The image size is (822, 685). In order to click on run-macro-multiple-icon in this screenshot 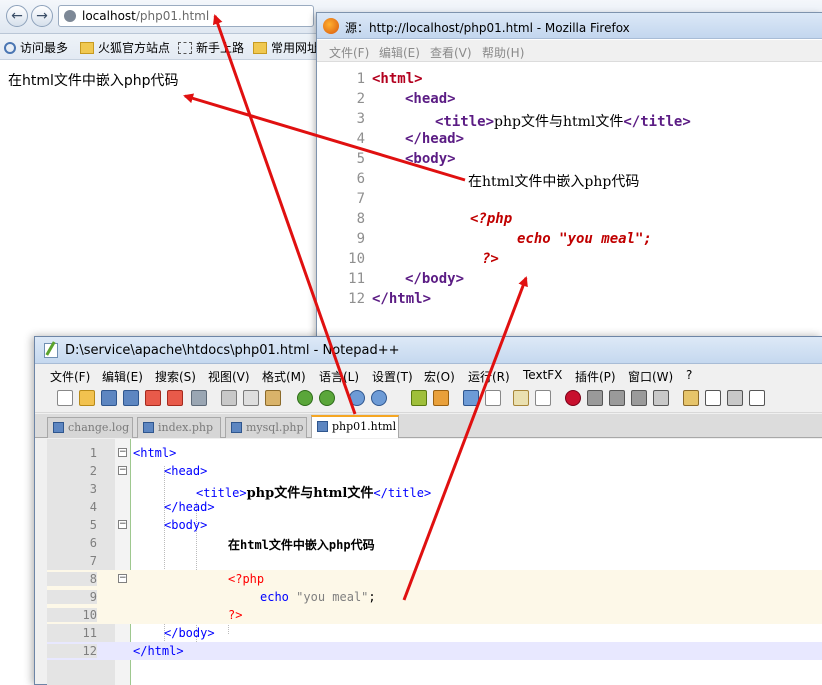, I will do `click(639, 398)`.